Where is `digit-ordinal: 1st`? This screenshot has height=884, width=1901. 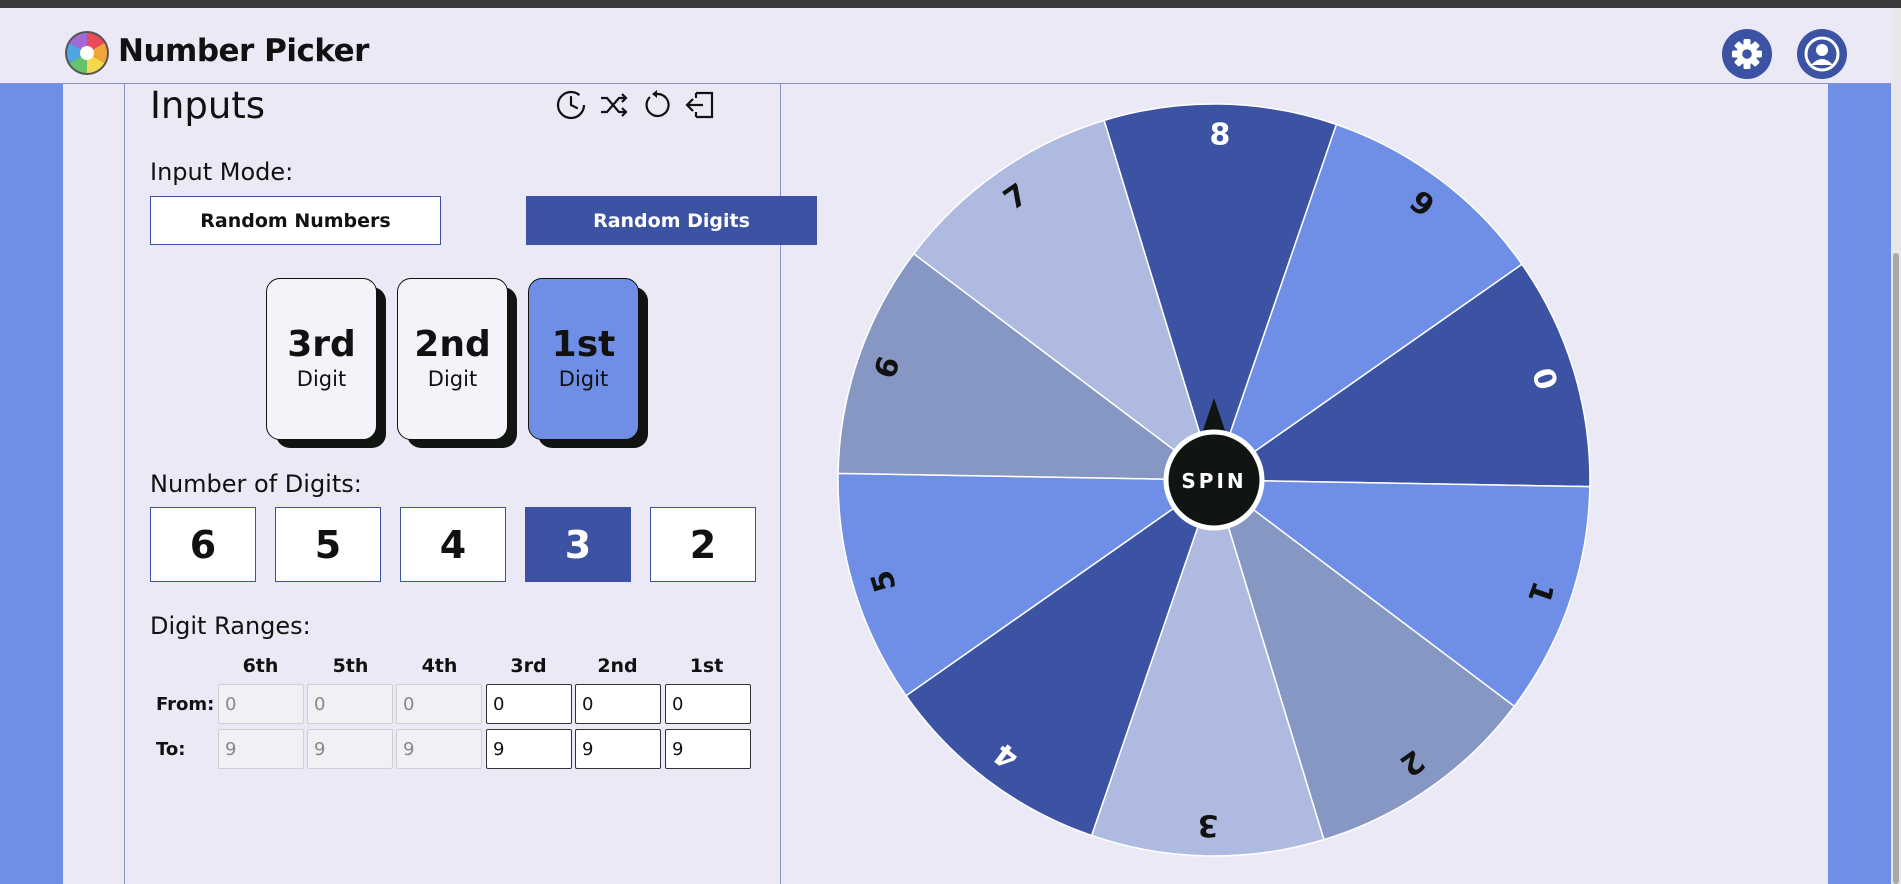 digit-ordinal: 1st is located at coordinates (583, 344).